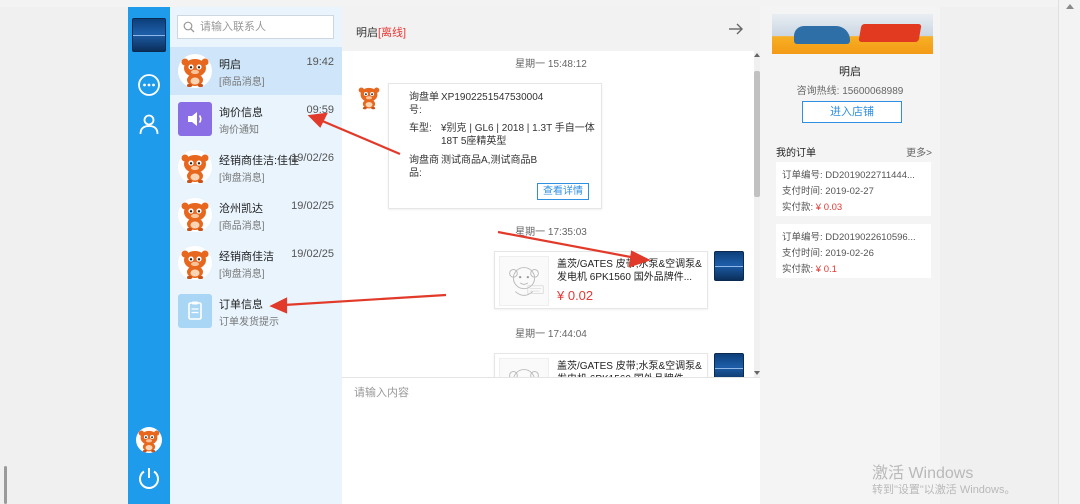 The height and width of the screenshot is (504, 1080). Describe the element at coordinates (855, 206) in the screenshot. I see `order-amount: 实付款: ¥ 0.03` at that location.